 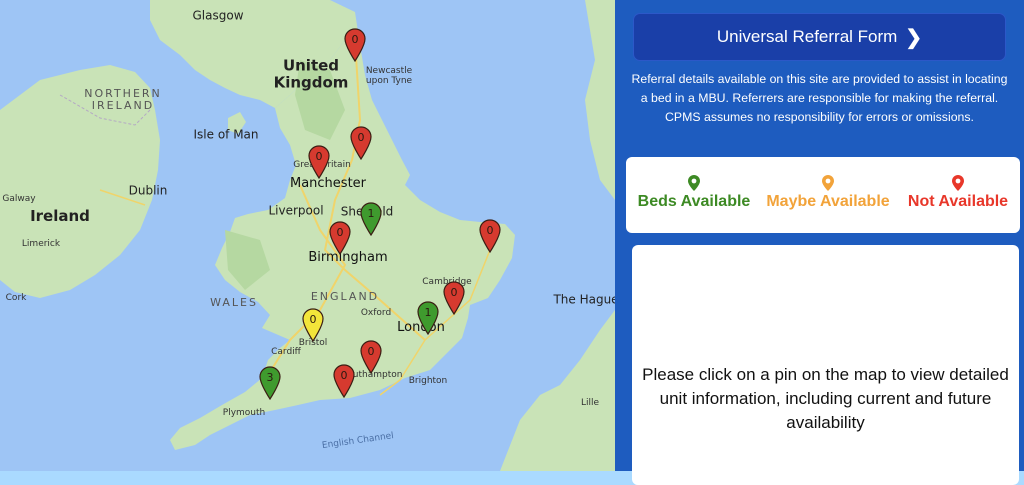 I want to click on legend-label: Maybe Available, so click(x=828, y=201).